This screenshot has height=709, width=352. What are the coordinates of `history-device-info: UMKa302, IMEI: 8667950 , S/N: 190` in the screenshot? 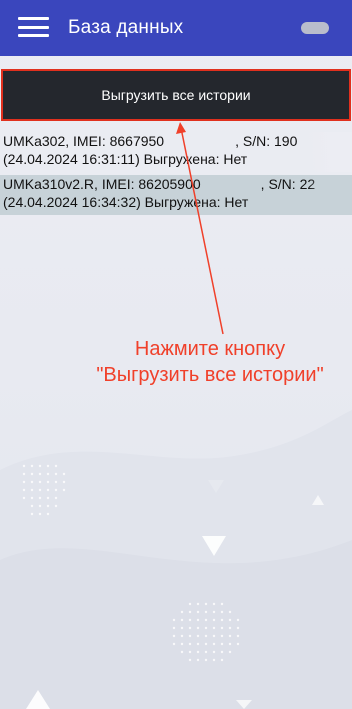 It's located at (177, 141).